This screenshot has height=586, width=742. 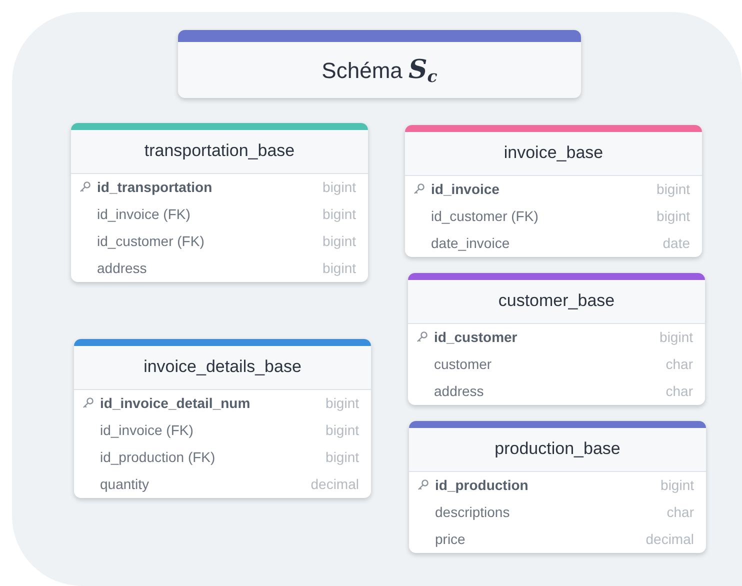 What do you see at coordinates (155, 187) in the screenshot?
I see `column-name: id_transportation` at bounding box center [155, 187].